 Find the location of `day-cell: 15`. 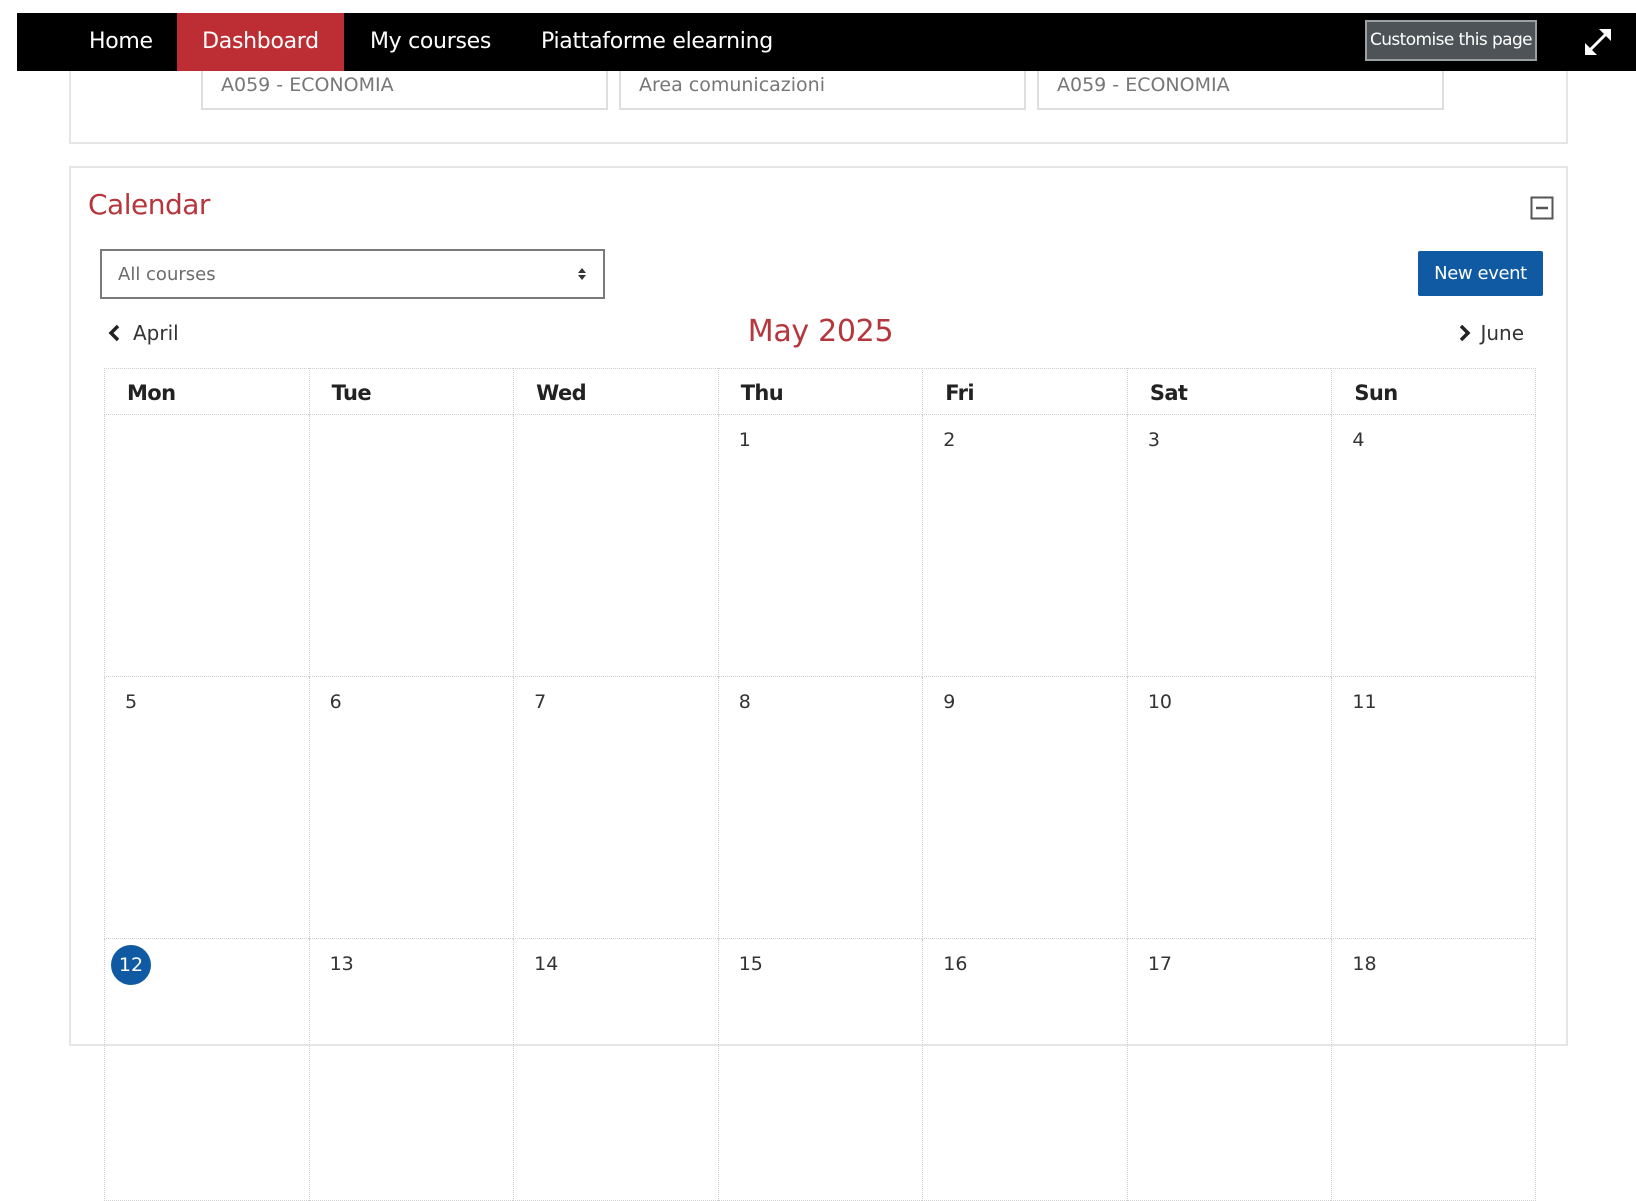

day-cell: 15 is located at coordinates (820, 1070).